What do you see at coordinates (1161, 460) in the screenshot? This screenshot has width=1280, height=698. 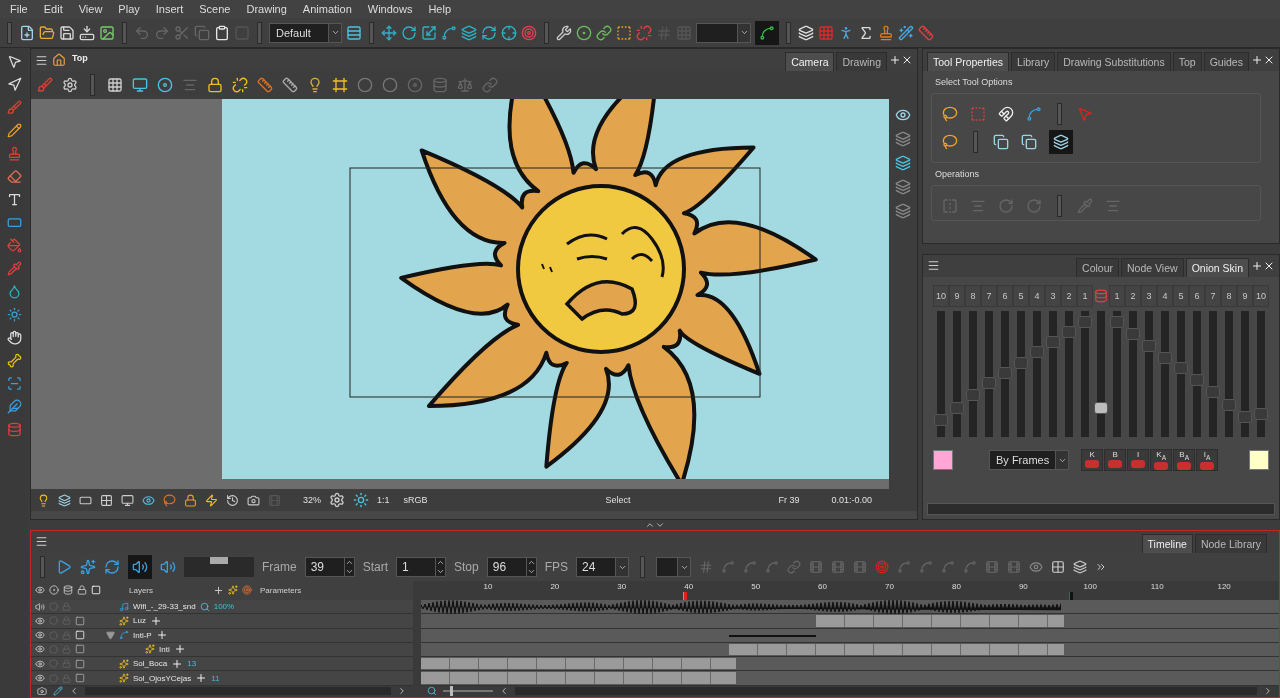 I see `onion-mode-button: K$_{A}$` at bounding box center [1161, 460].